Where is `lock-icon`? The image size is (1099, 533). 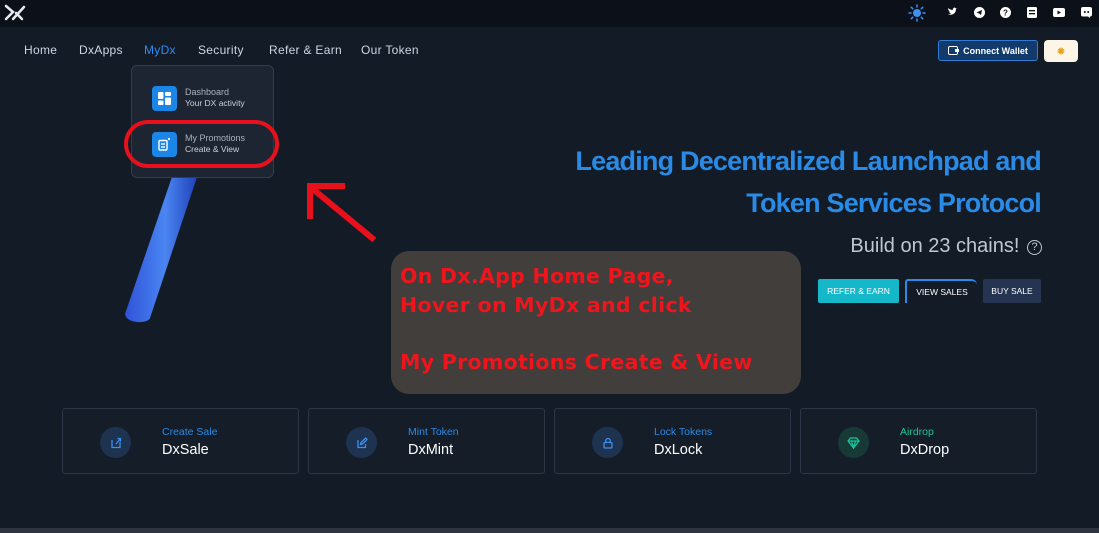 lock-icon is located at coordinates (607, 442).